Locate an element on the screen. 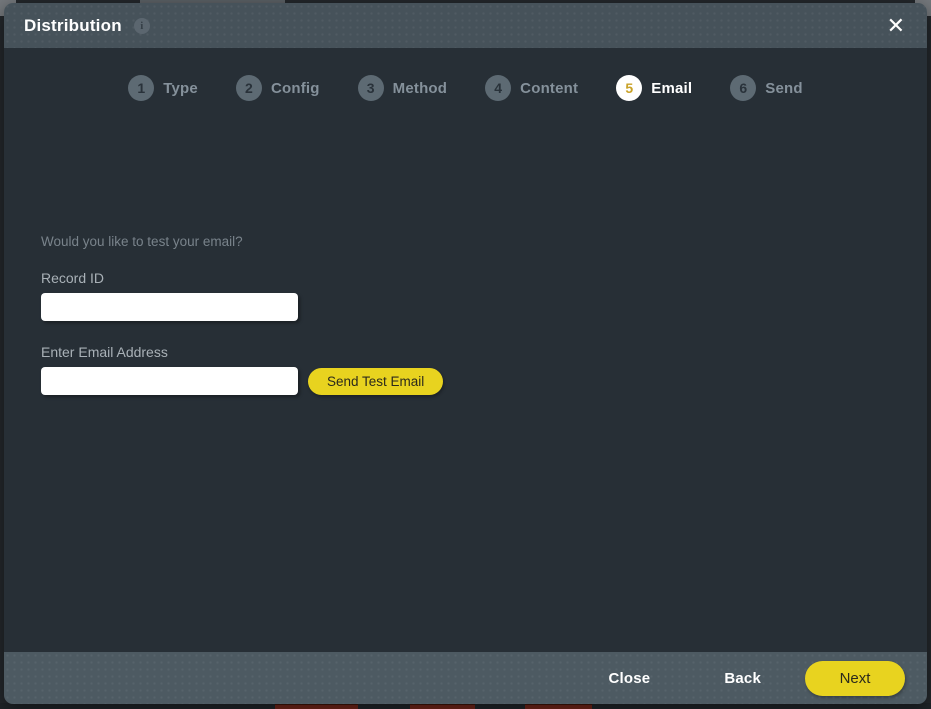 The width and height of the screenshot is (931, 709). send-test-email-button: Send Test Email is located at coordinates (376, 381).